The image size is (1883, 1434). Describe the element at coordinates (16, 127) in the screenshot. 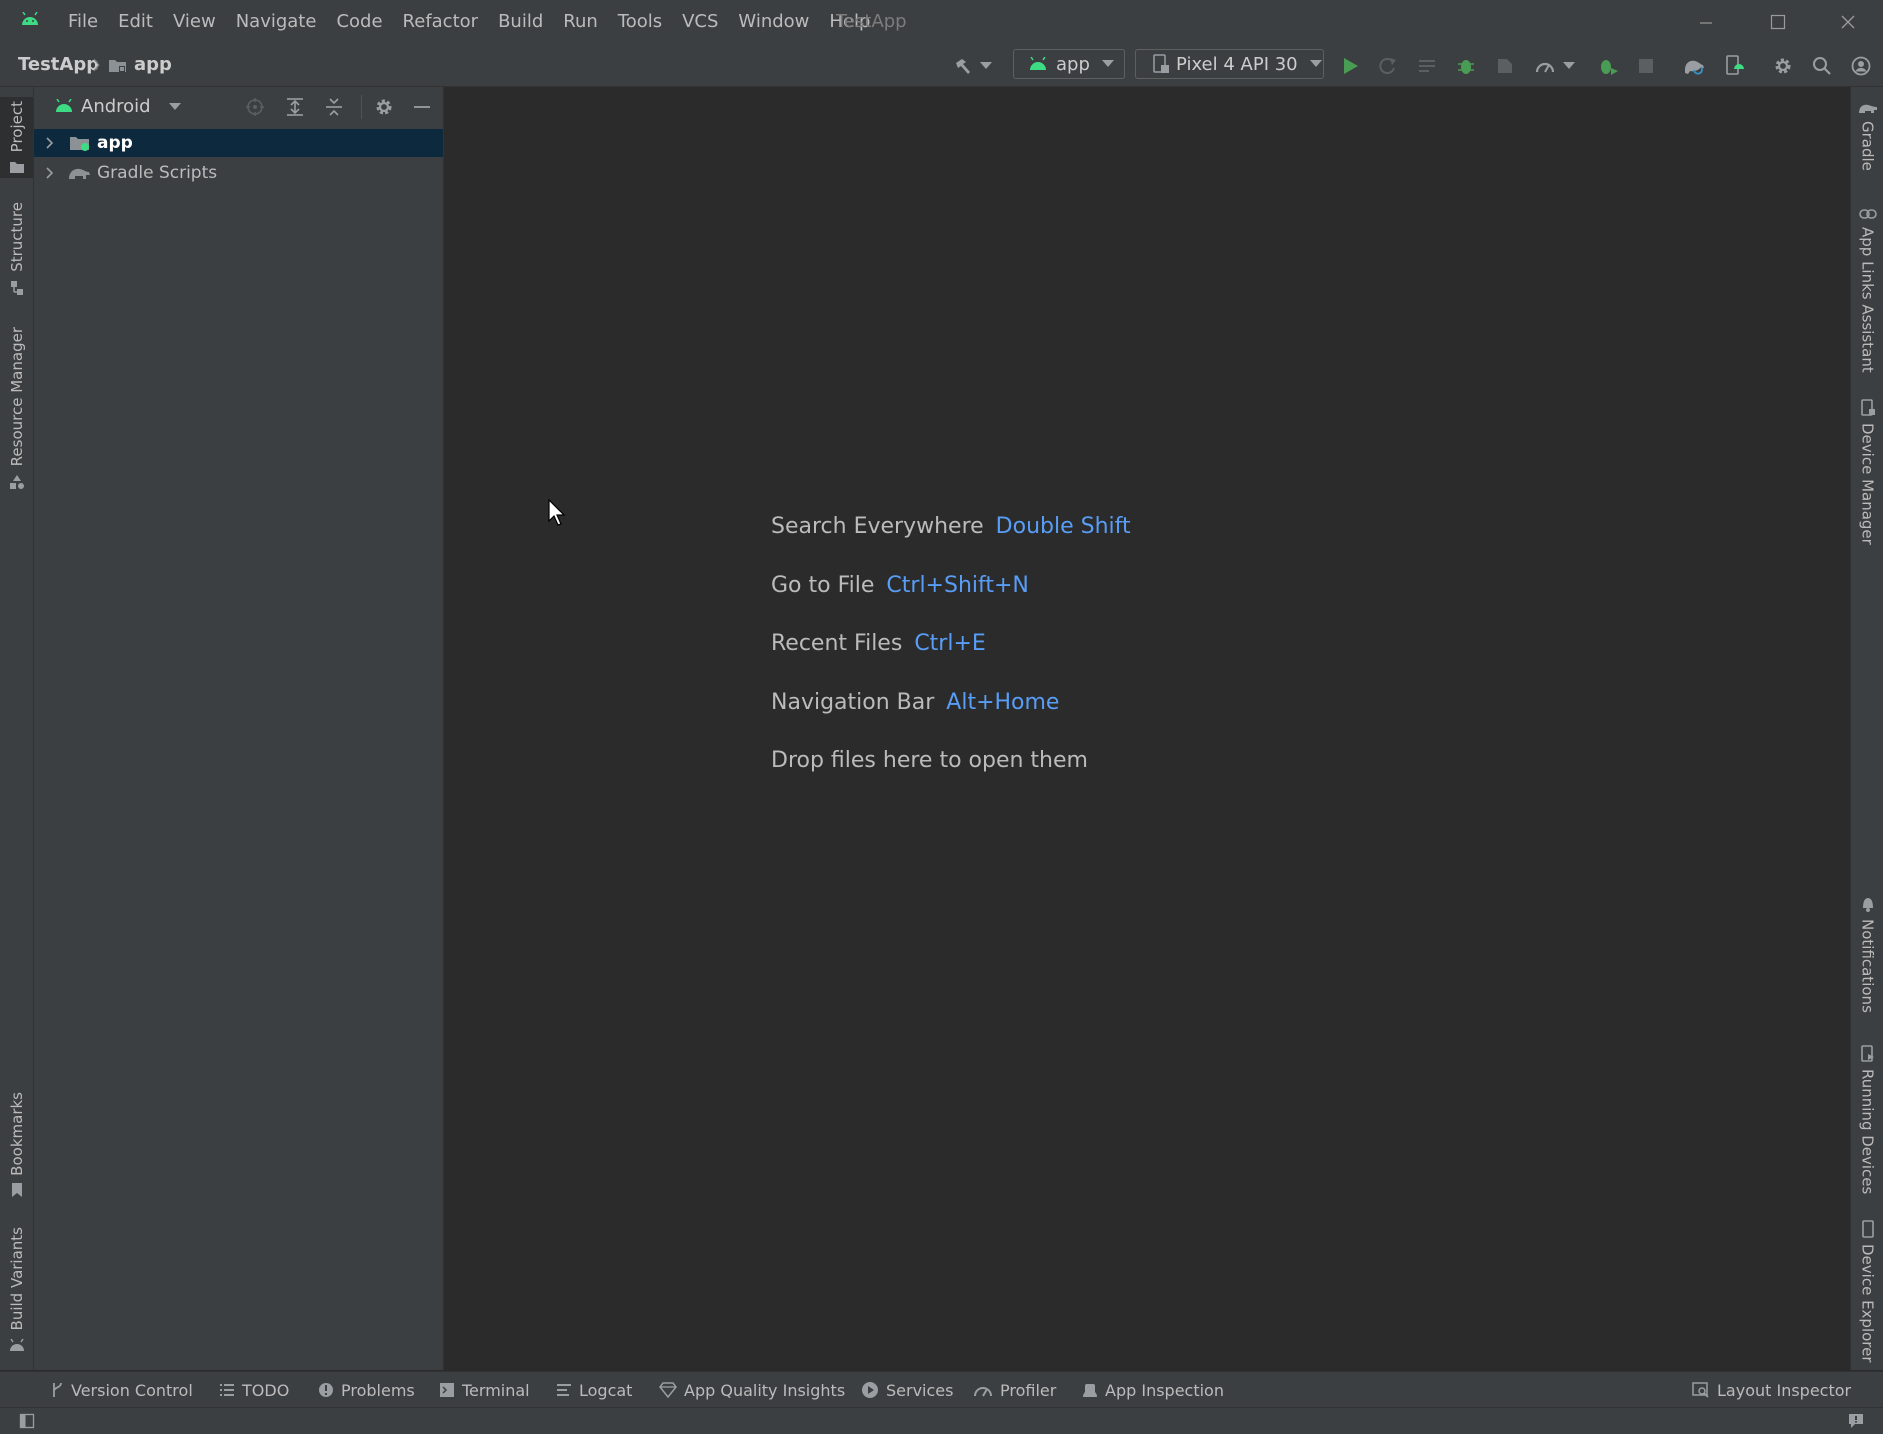

I see `project-tab-label: Project` at that location.